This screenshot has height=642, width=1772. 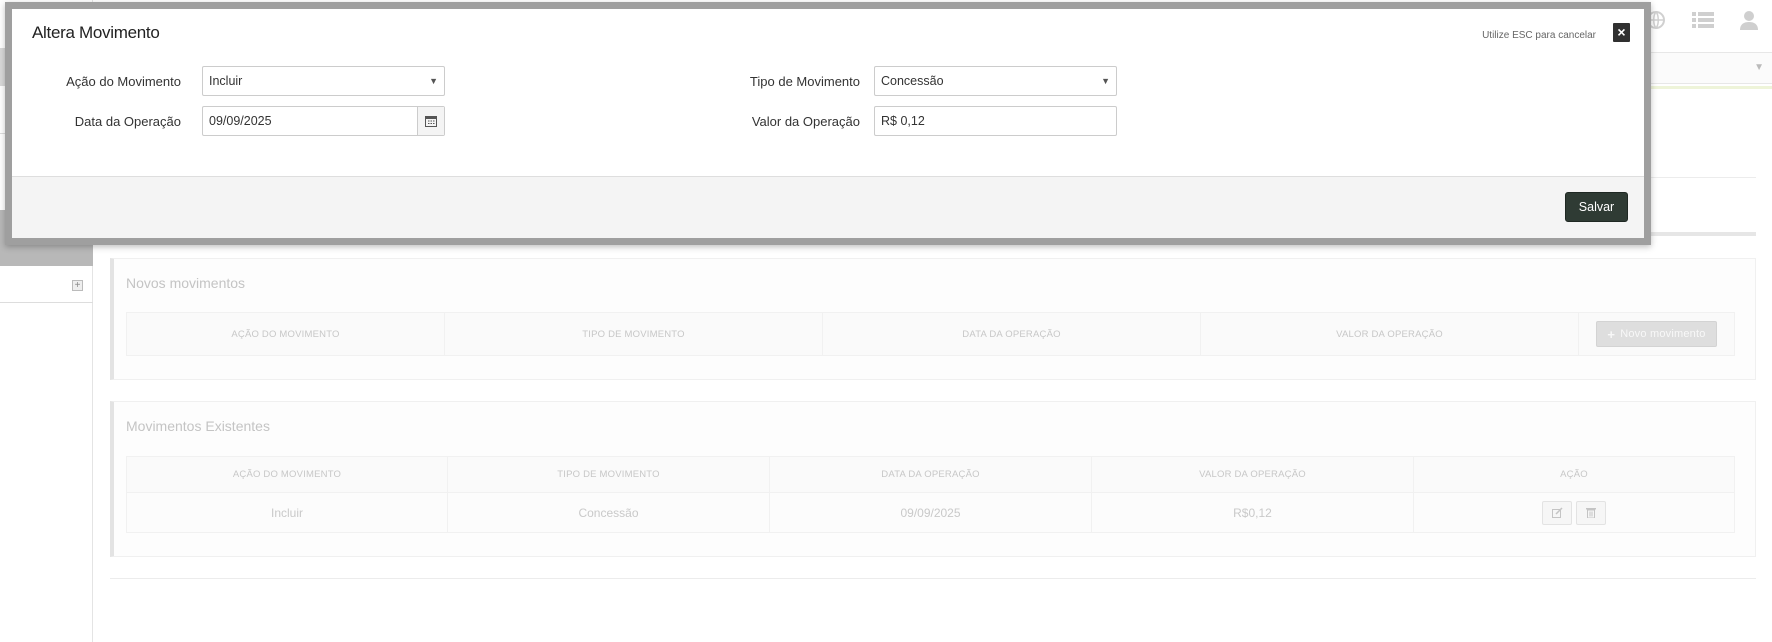 What do you see at coordinates (323, 81) in the screenshot?
I see `acao-select: Incluir ▼` at bounding box center [323, 81].